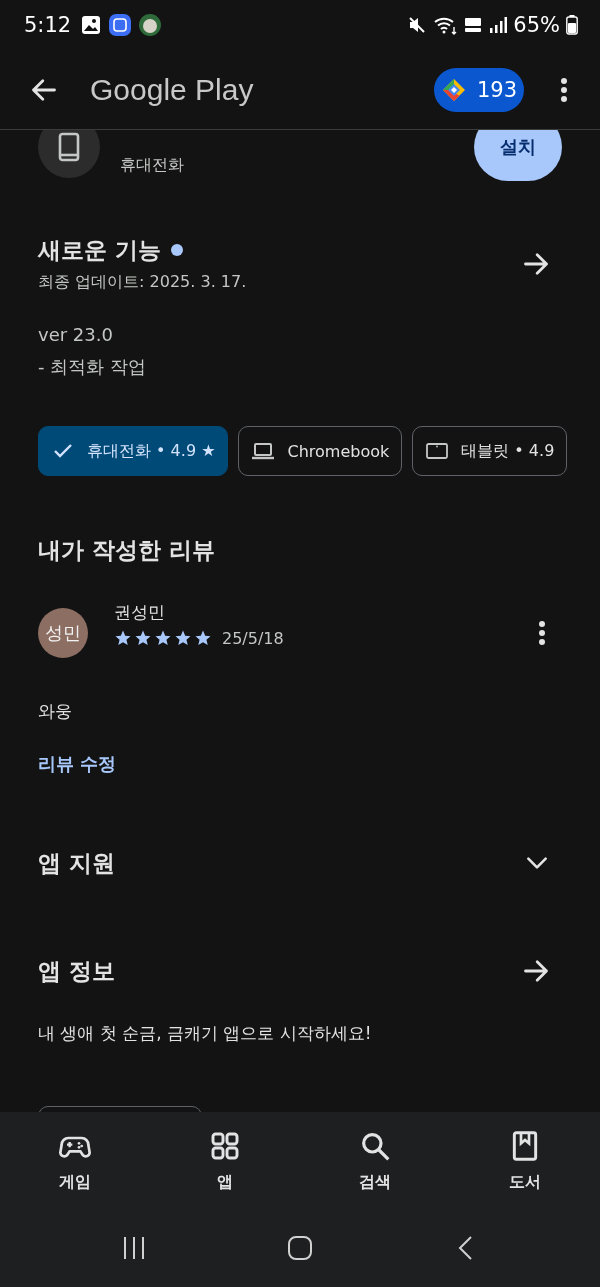 The image size is (600, 1287). I want to click on nav-tab: 앱, so click(225, 1172).